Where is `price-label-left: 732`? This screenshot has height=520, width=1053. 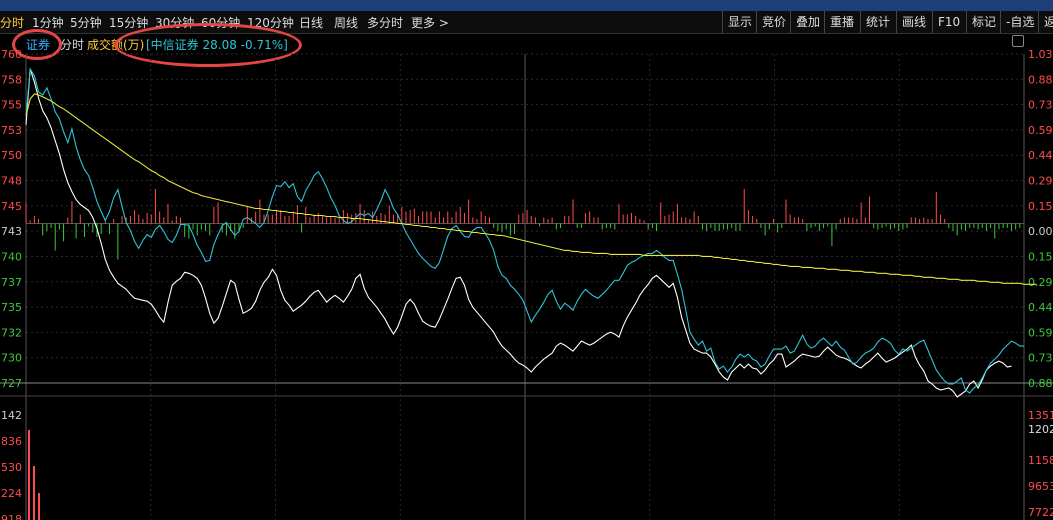 price-label-left: 732 is located at coordinates (11, 332).